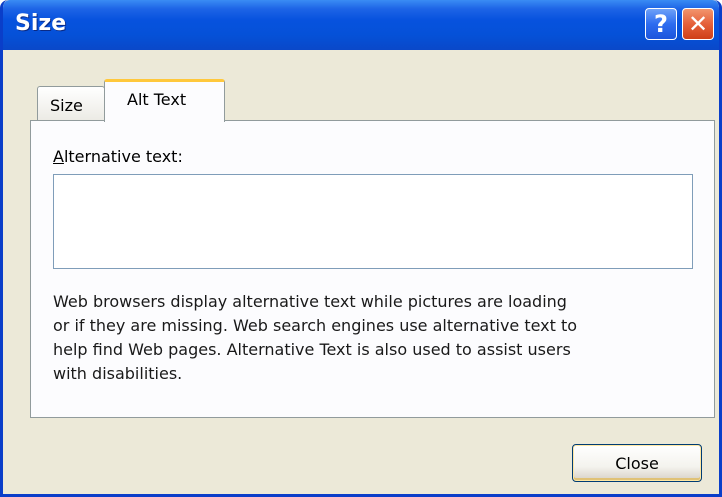  What do you see at coordinates (123, 156) in the screenshot?
I see `label-rest: lternative text:` at bounding box center [123, 156].